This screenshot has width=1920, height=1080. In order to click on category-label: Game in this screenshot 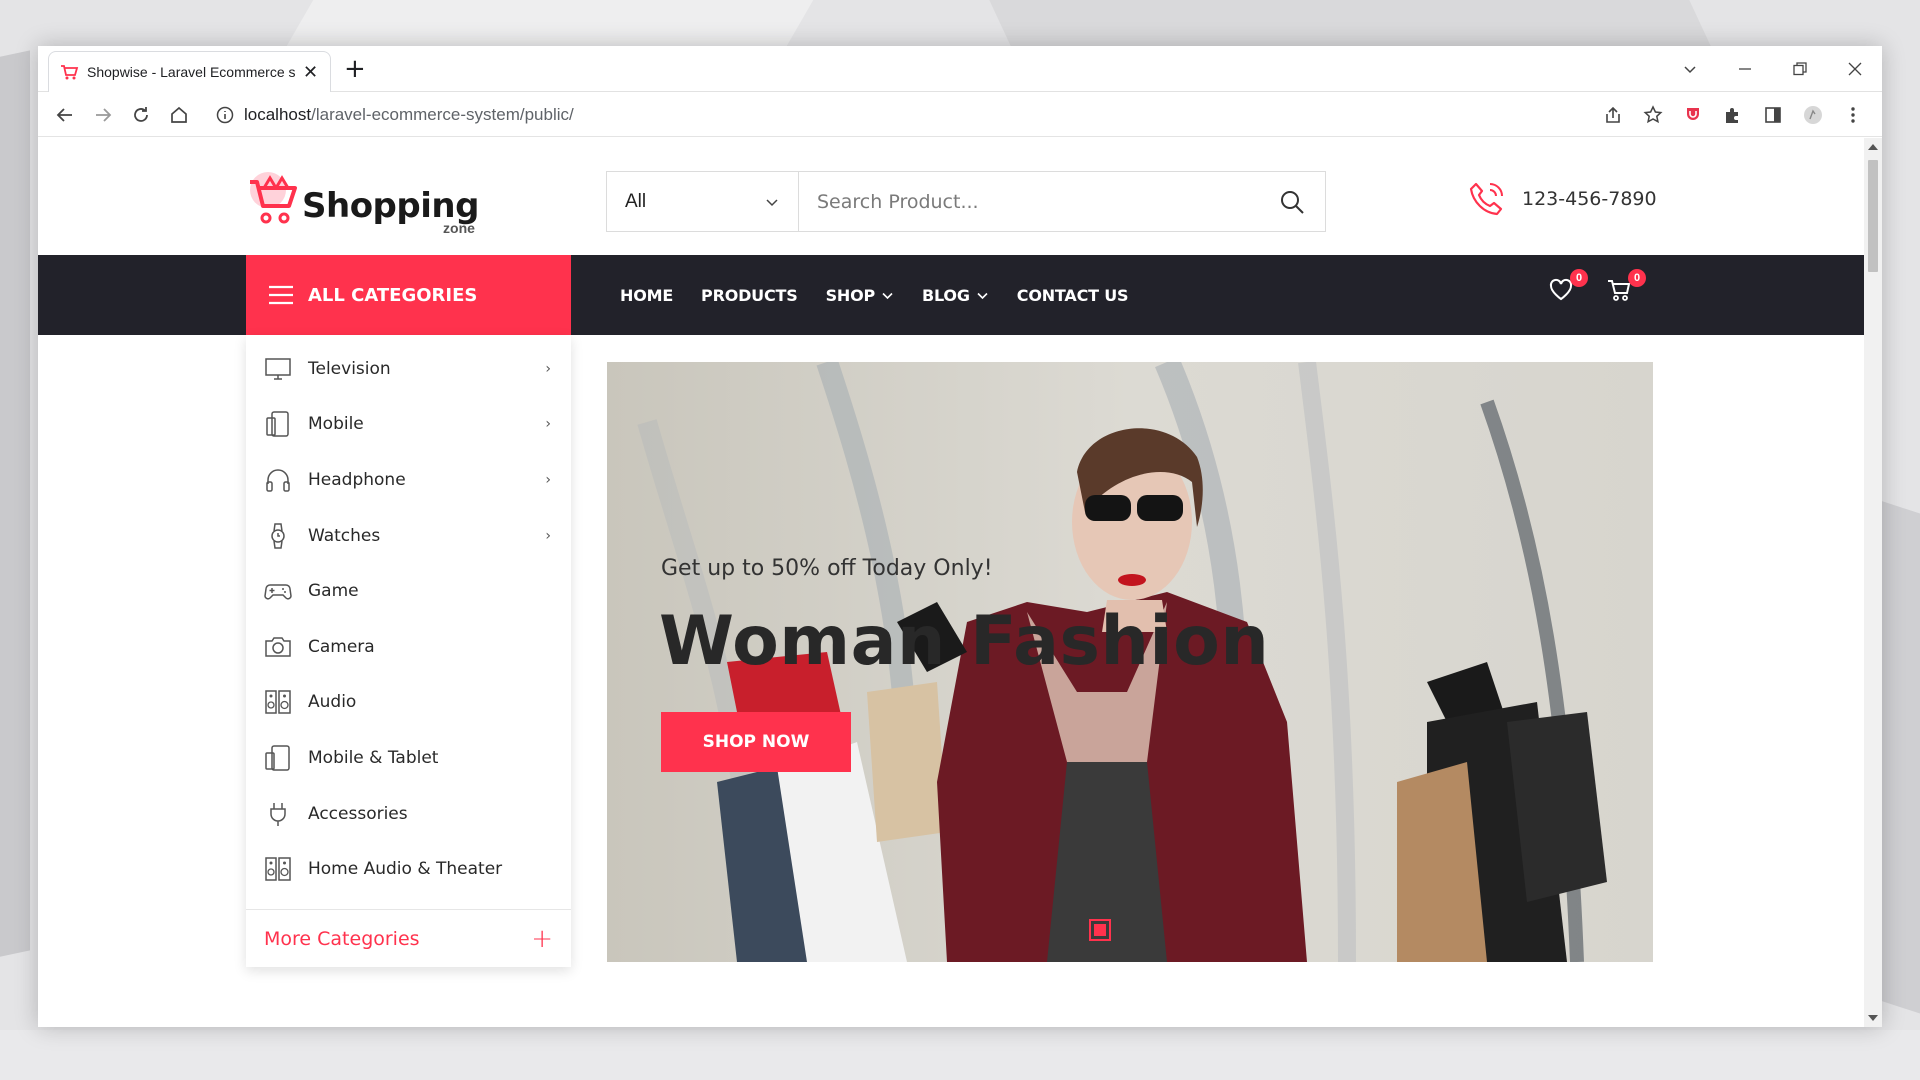, I will do `click(333, 591)`.